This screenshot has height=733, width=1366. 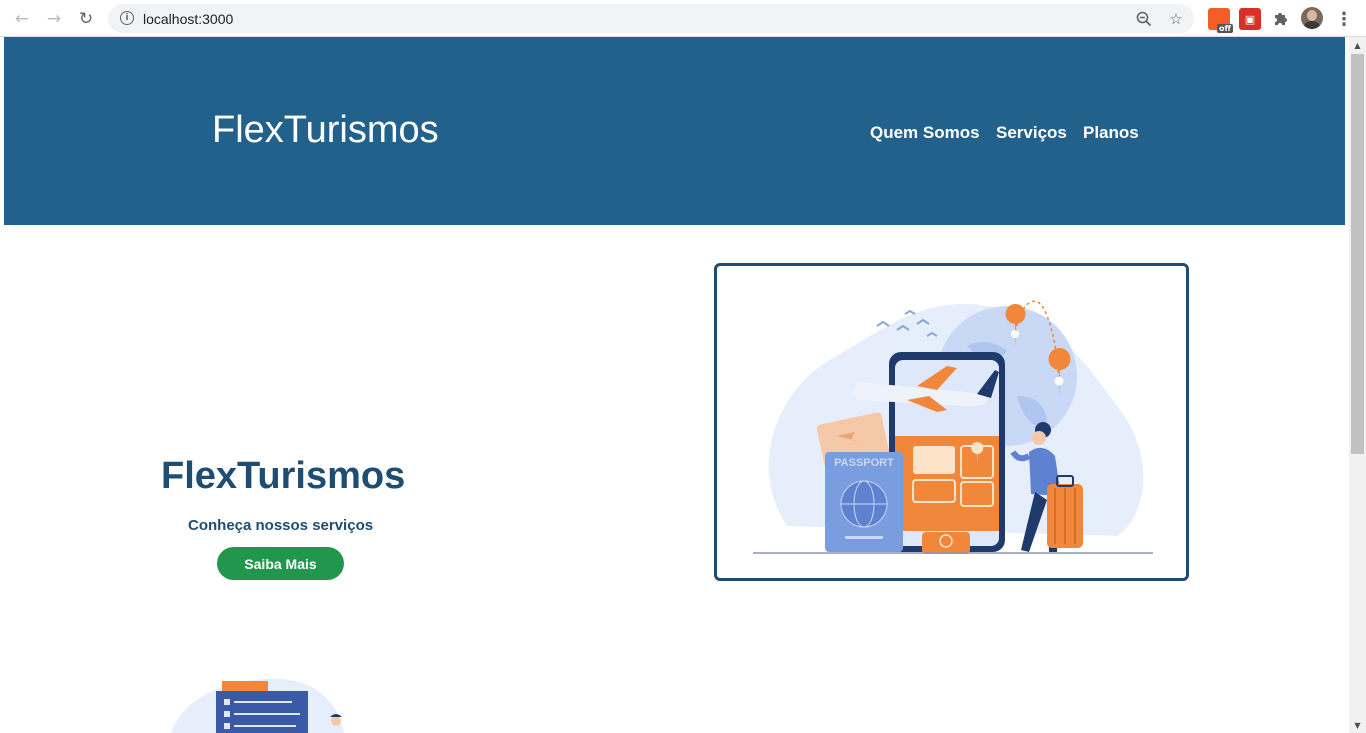 I want to click on nav-quem-somos: Quem Somos, so click(x=925, y=133).